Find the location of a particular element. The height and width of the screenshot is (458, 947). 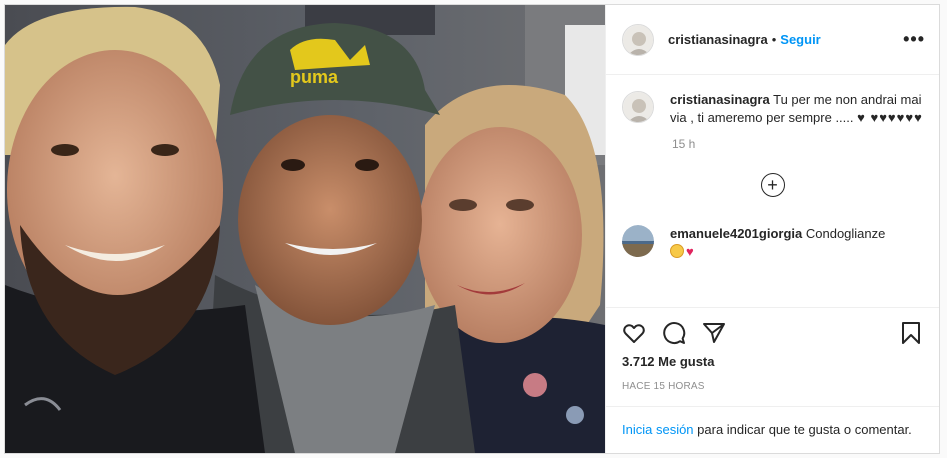

login-link: Inicia sesión is located at coordinates (658, 429).